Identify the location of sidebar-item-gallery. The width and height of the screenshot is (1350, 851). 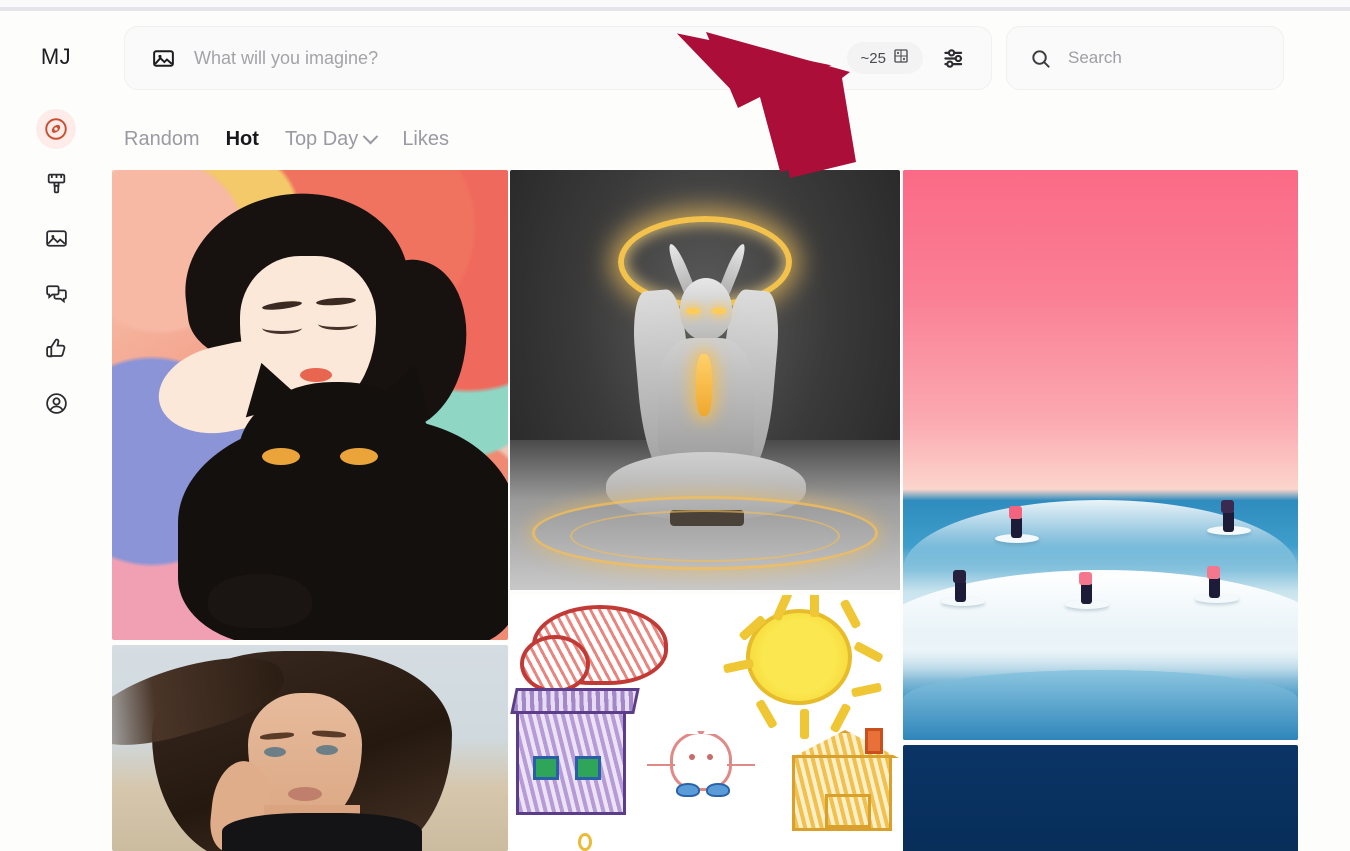
(56, 238).